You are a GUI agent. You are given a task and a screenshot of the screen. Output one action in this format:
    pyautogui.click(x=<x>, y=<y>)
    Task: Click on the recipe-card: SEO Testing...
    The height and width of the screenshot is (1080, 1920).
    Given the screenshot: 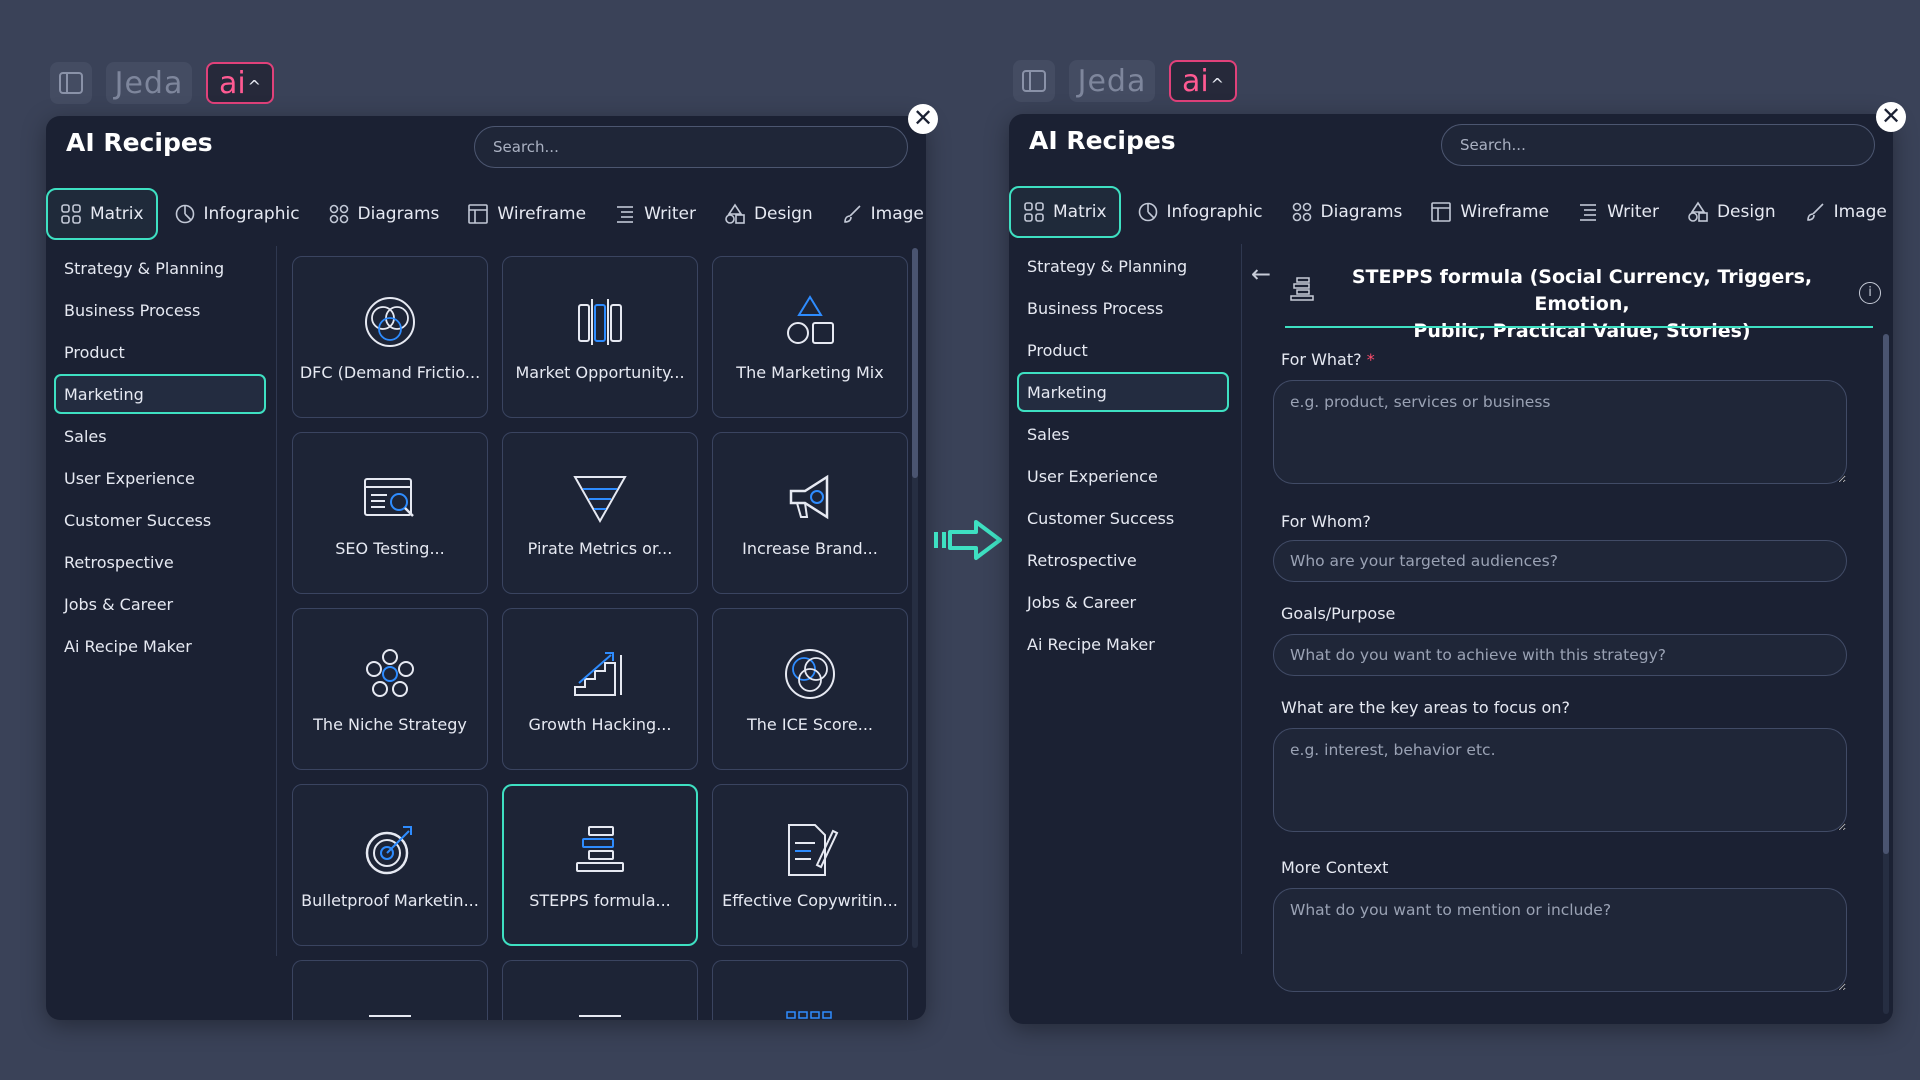 What is the action you would take?
    pyautogui.click(x=390, y=513)
    